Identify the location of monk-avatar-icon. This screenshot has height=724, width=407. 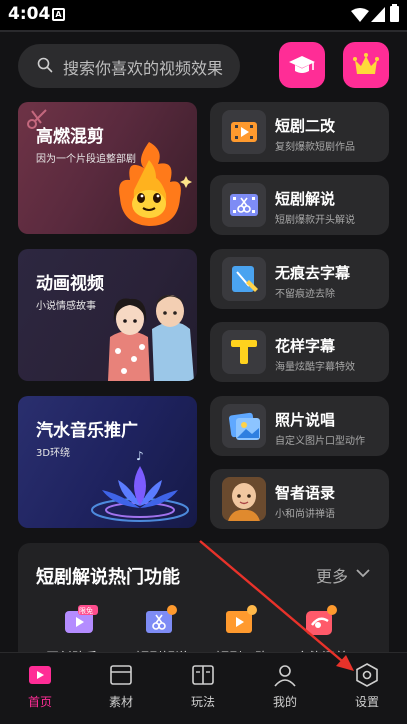
(244, 499).